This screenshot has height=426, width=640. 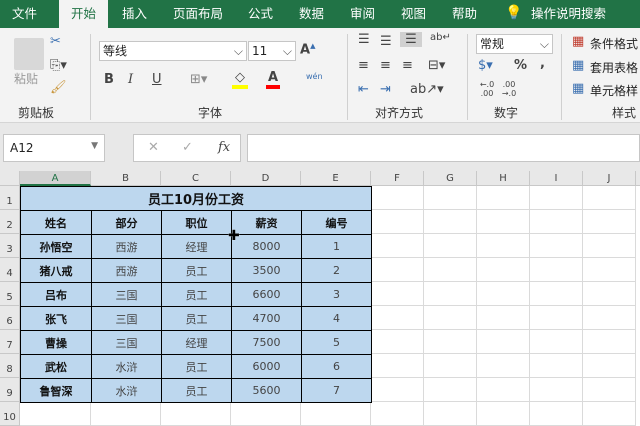 I want to click on row-header-7: 7, so click(x=10, y=342).